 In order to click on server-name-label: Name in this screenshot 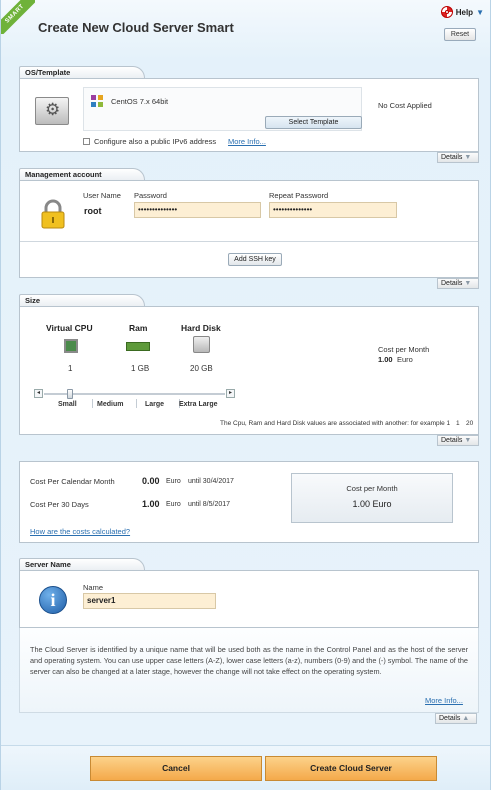, I will do `click(93, 587)`.